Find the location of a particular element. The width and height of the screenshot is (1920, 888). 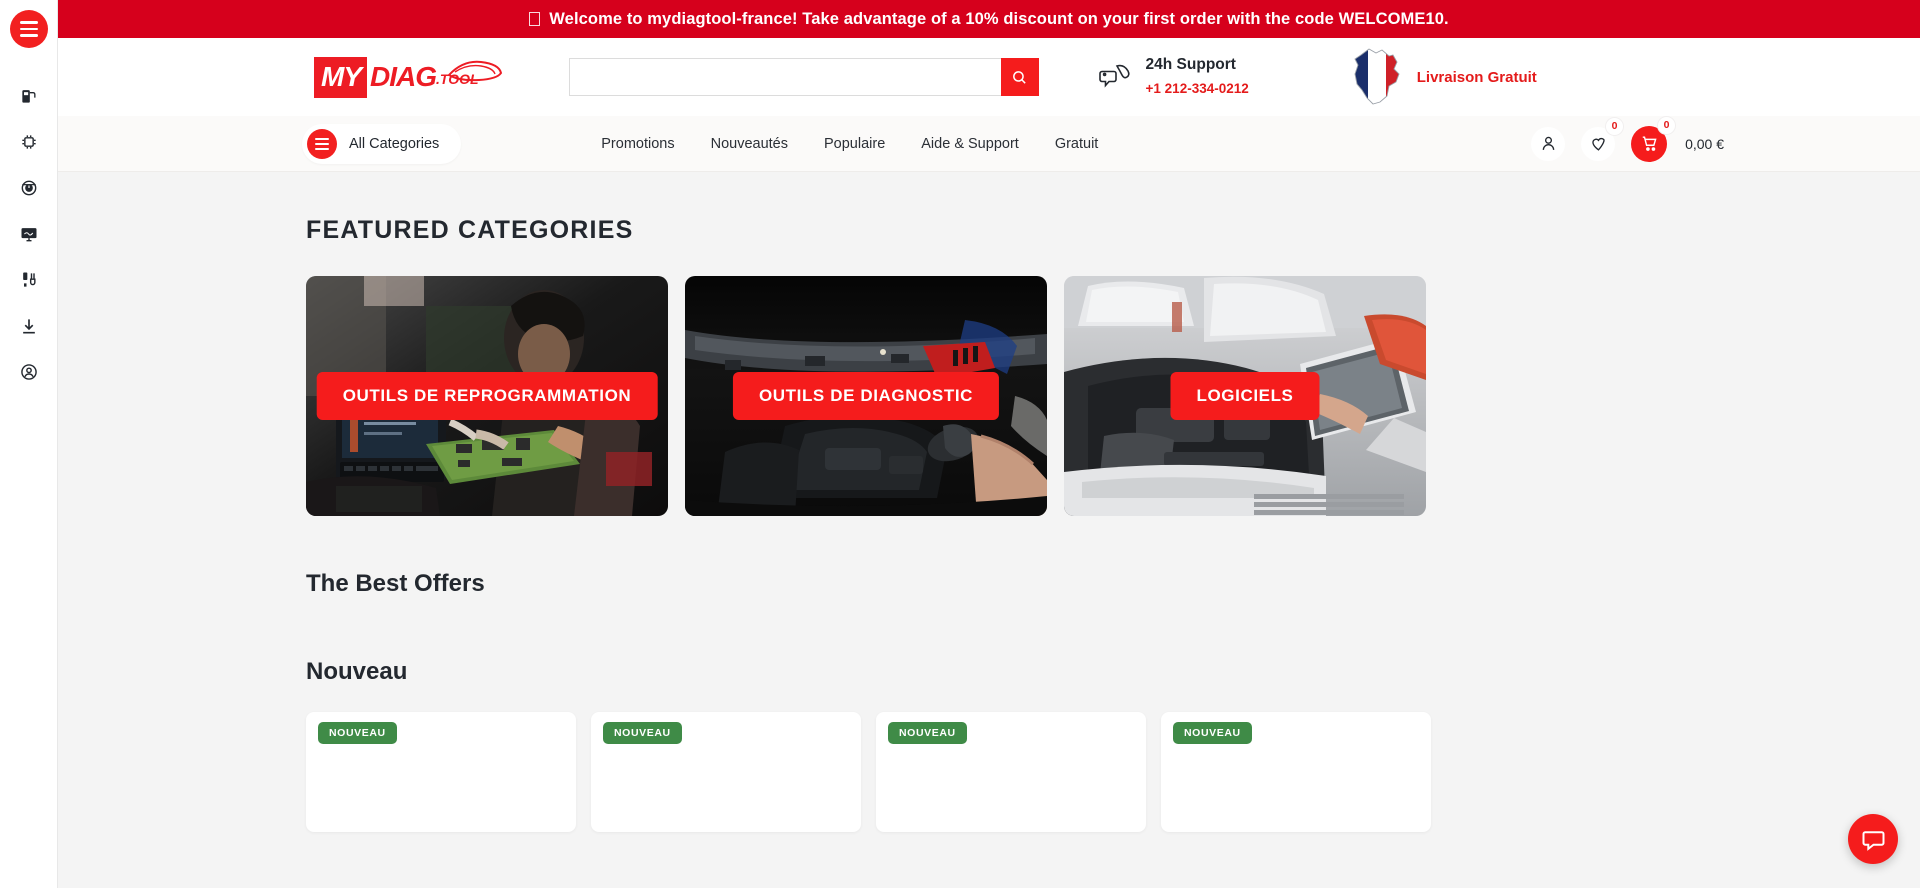

chat-bubble-icon is located at coordinates (1873, 840).